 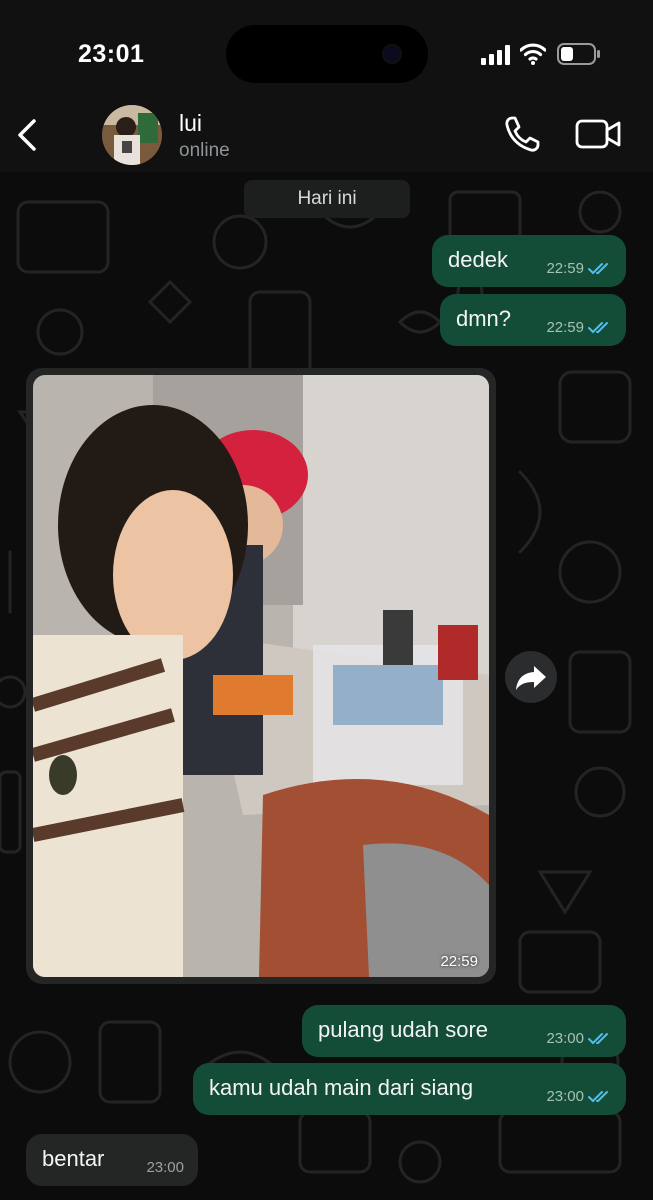 What do you see at coordinates (190, 123) in the screenshot?
I see `contact-name: lui` at bounding box center [190, 123].